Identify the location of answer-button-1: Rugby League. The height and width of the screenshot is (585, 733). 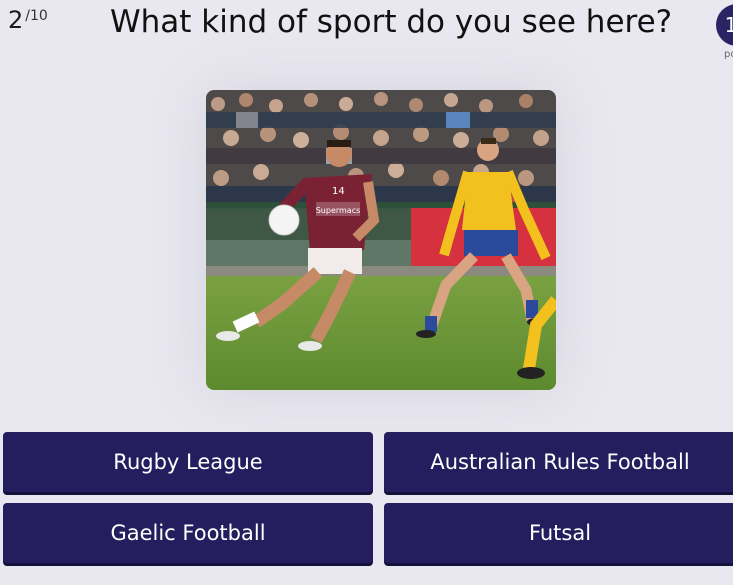
(188, 462).